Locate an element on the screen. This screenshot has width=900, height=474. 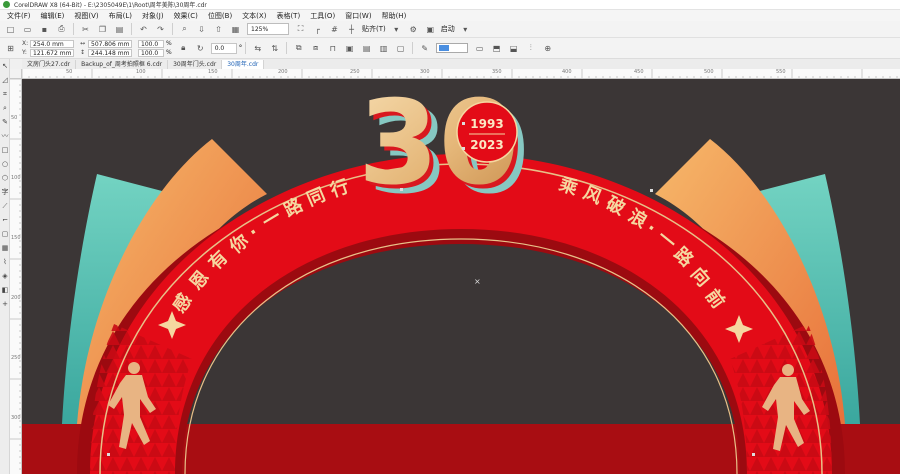
menu-file: 文件(F) is located at coordinates (19, 16).